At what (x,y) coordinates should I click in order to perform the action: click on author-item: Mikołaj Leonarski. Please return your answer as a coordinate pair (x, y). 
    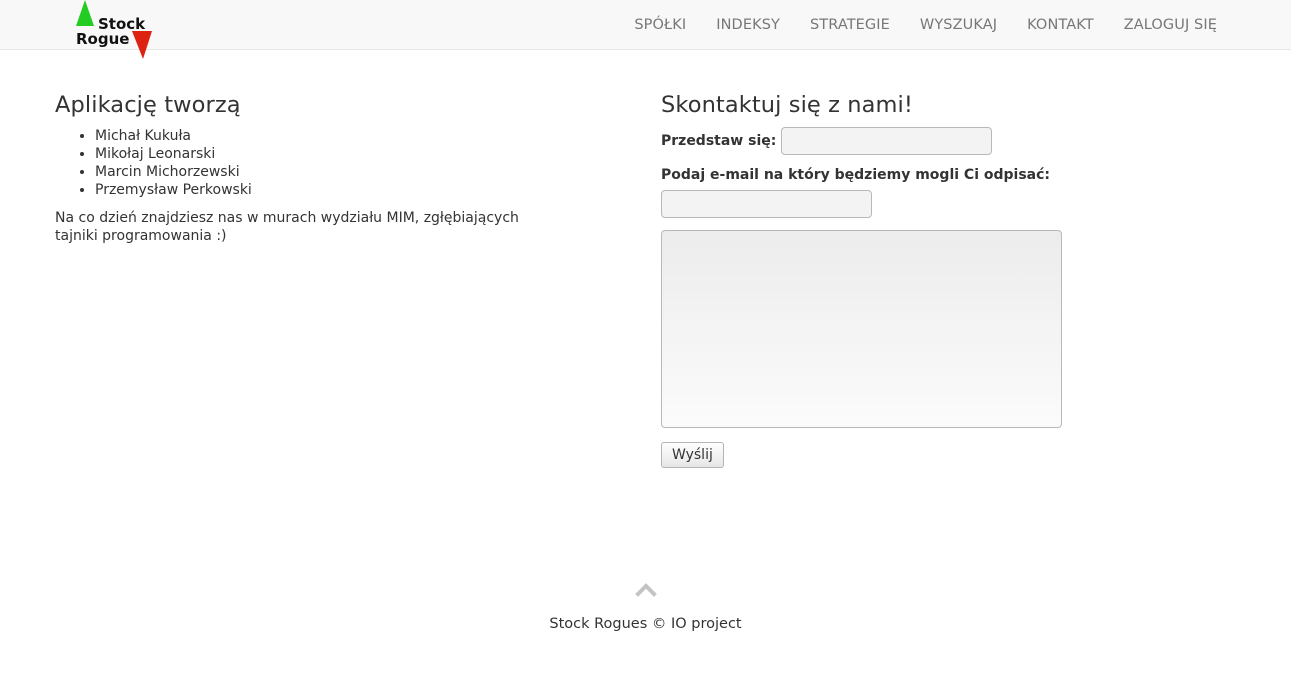
    Looking at the image, I should click on (340, 154).